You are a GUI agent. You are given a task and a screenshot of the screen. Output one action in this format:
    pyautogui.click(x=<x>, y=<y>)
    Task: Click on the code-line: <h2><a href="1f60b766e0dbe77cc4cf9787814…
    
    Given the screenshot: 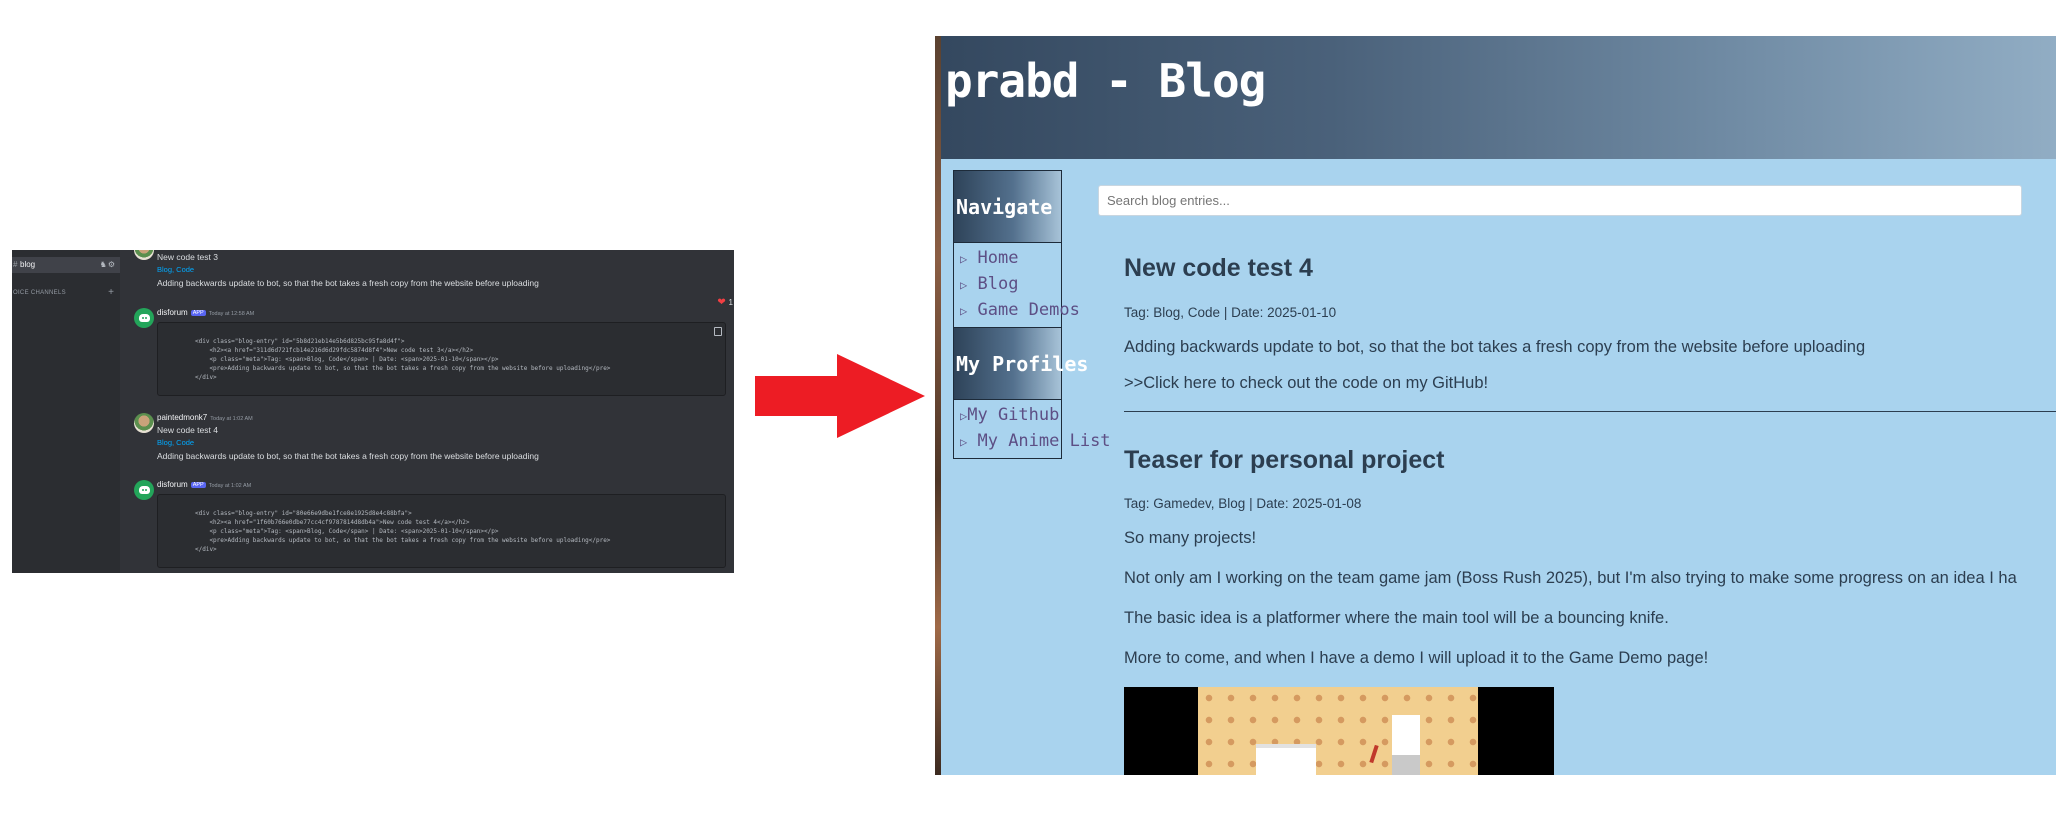 What is the action you would take?
    pyautogui.click(x=332, y=522)
    